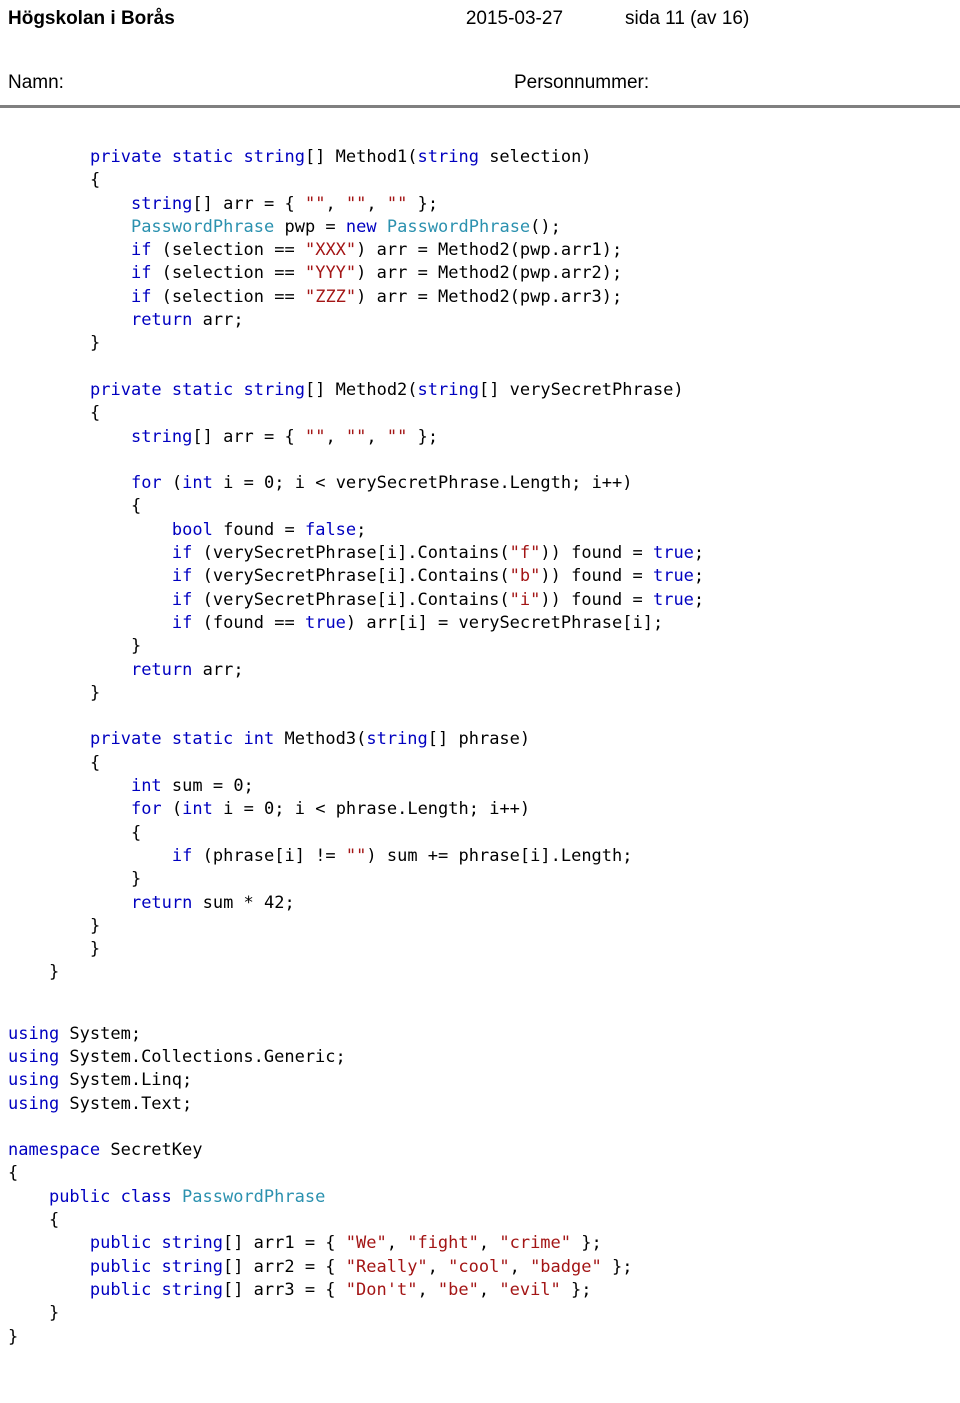 This screenshot has height=1403, width=960. I want to click on code-token-str: "fight", so click(443, 1243).